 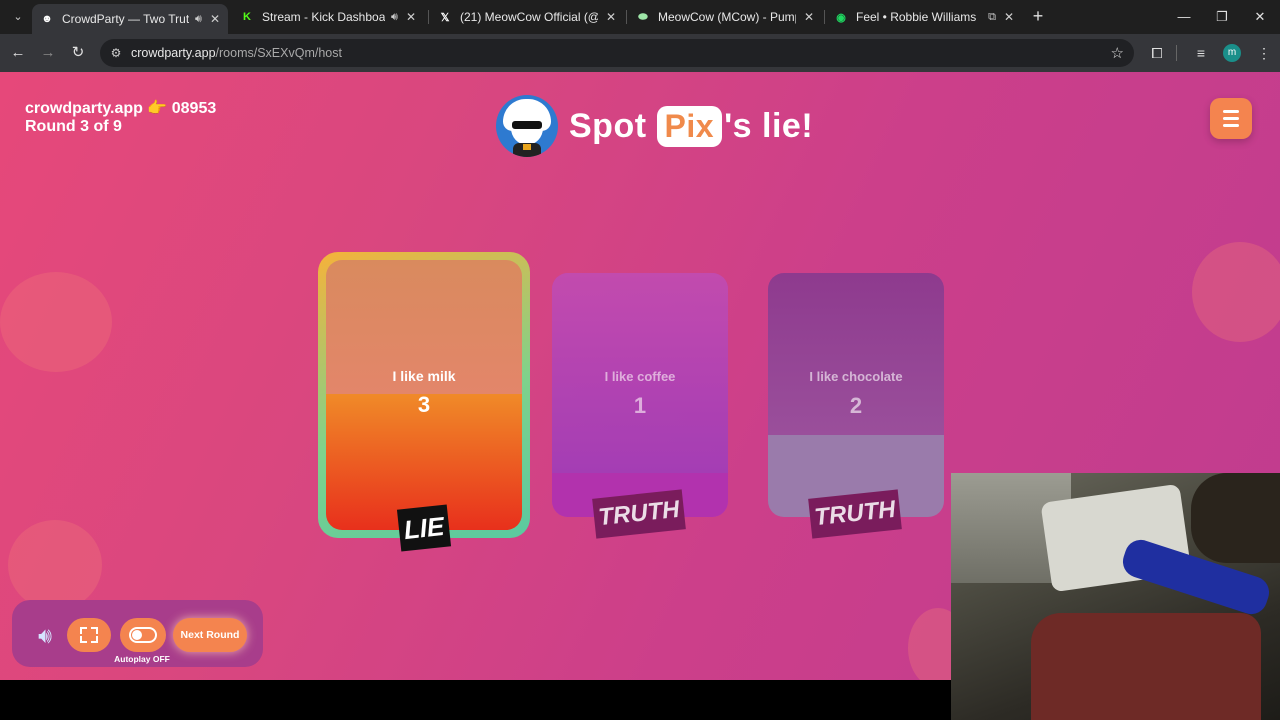 I want to click on tab-x: 𝕏 (21) MeowCow Official (@nickt ✕, so click(x=527, y=17).